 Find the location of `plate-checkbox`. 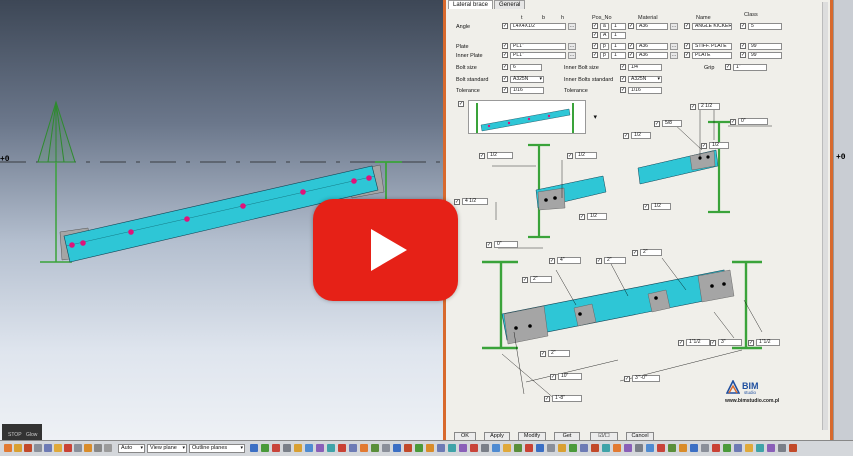

plate-checkbox is located at coordinates (505, 46).